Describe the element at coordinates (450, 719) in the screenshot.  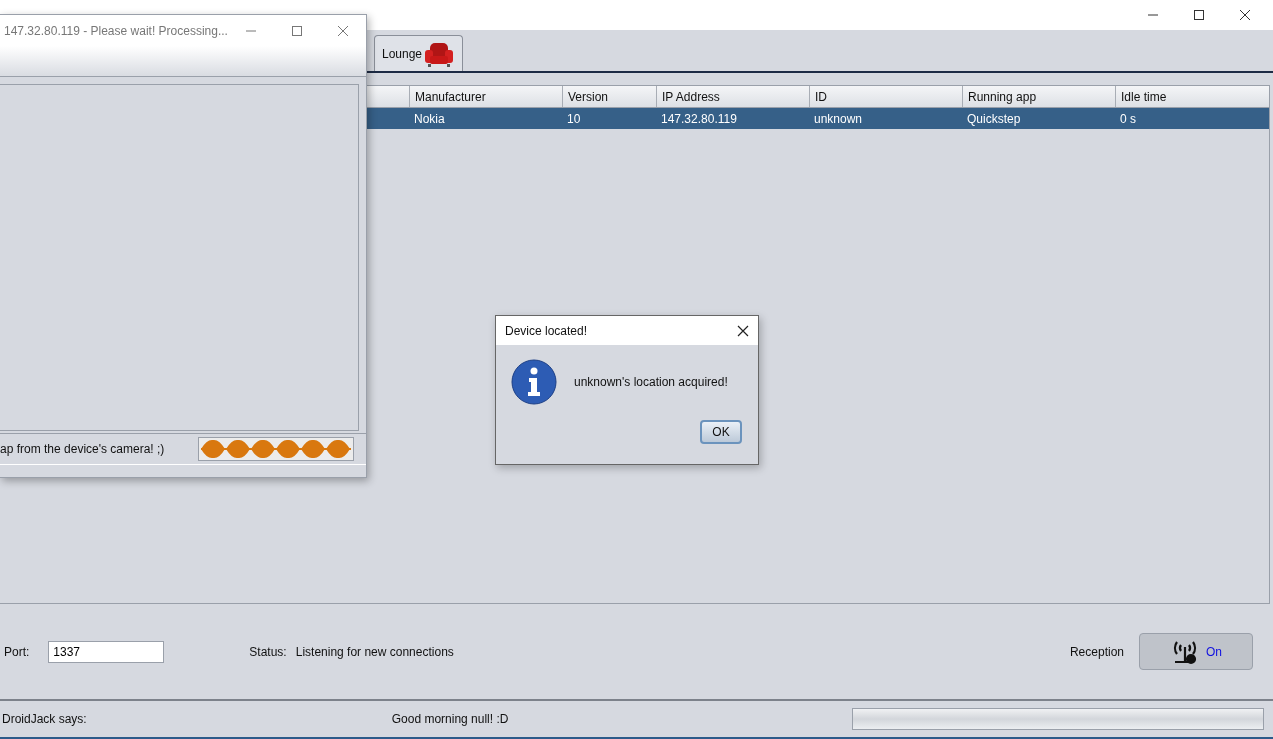
I see `status-bar-message: Good morning null! :D` at that location.